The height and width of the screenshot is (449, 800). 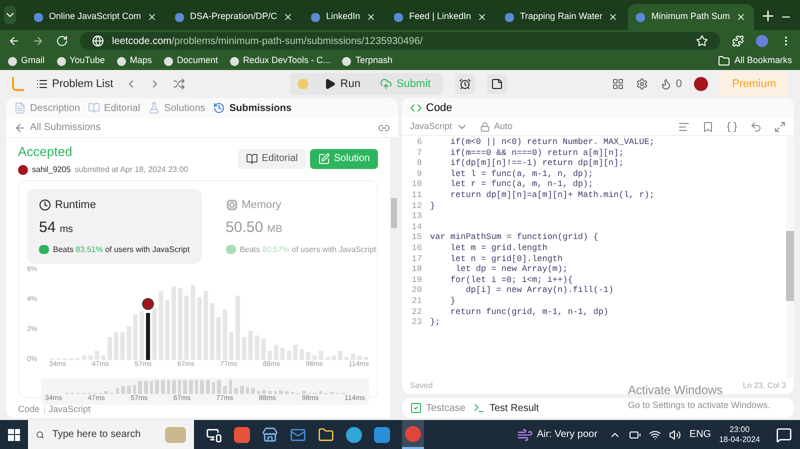 What do you see at coordinates (96, 17) in the screenshot?
I see `browser-tab: Online JavaScript Com` at bounding box center [96, 17].